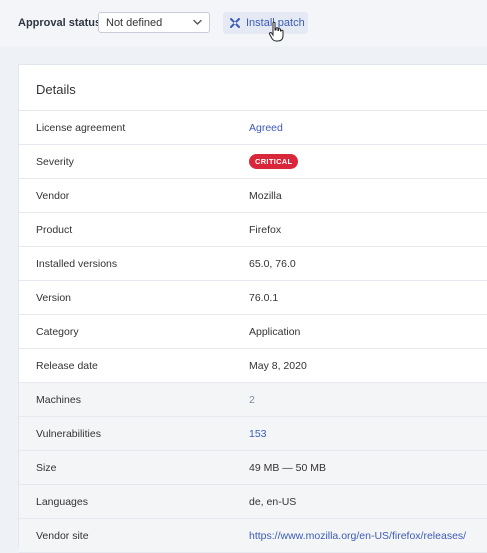 Image resolution: width=487 pixels, height=553 pixels. I want to click on table-row: Severity CRITICAL, so click(253, 162).